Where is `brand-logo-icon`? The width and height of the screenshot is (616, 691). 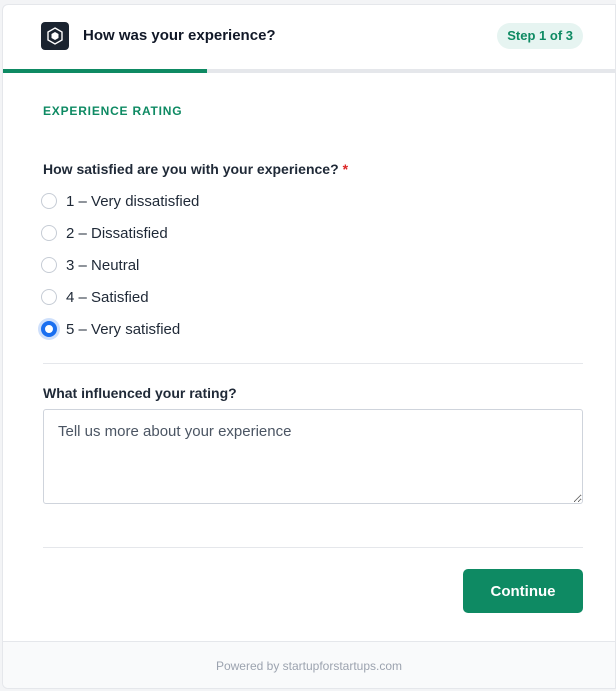 brand-logo-icon is located at coordinates (55, 36).